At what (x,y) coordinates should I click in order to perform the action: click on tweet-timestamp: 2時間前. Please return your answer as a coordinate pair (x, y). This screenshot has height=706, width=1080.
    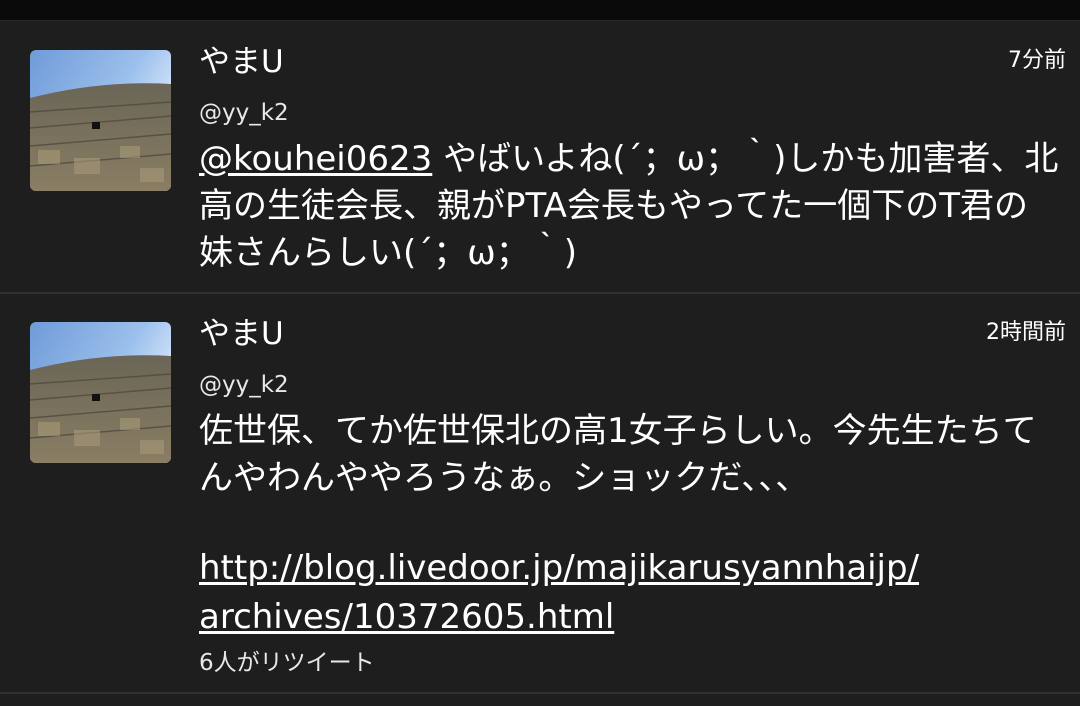
    Looking at the image, I should click on (1026, 332).